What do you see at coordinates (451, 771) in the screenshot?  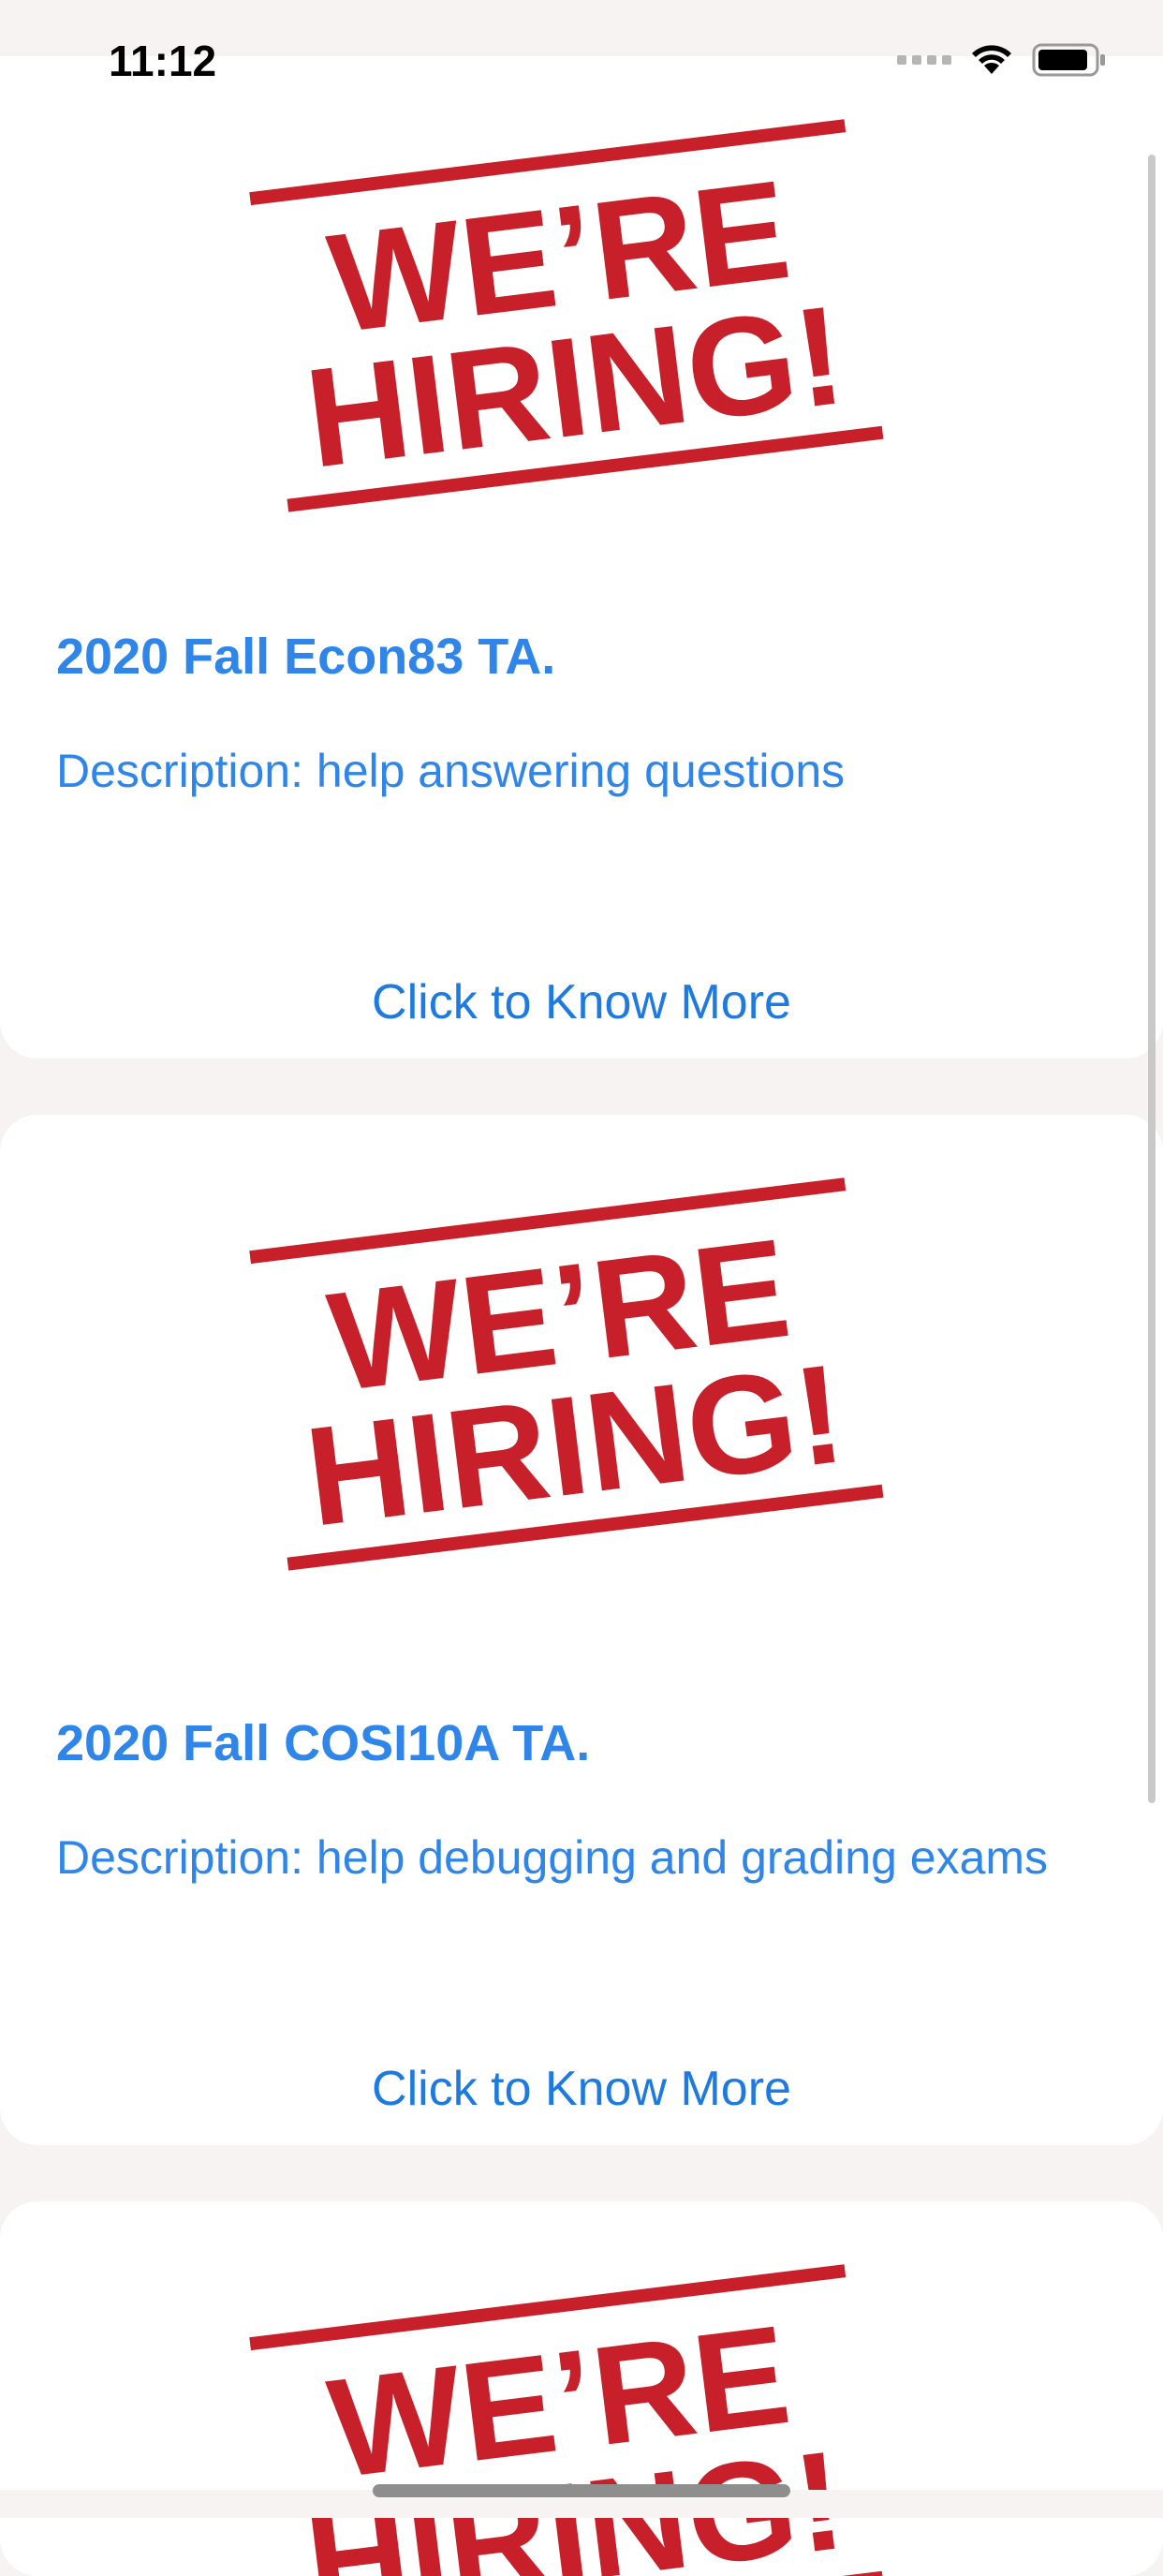 I see `job-description: Description: help answering questions` at bounding box center [451, 771].